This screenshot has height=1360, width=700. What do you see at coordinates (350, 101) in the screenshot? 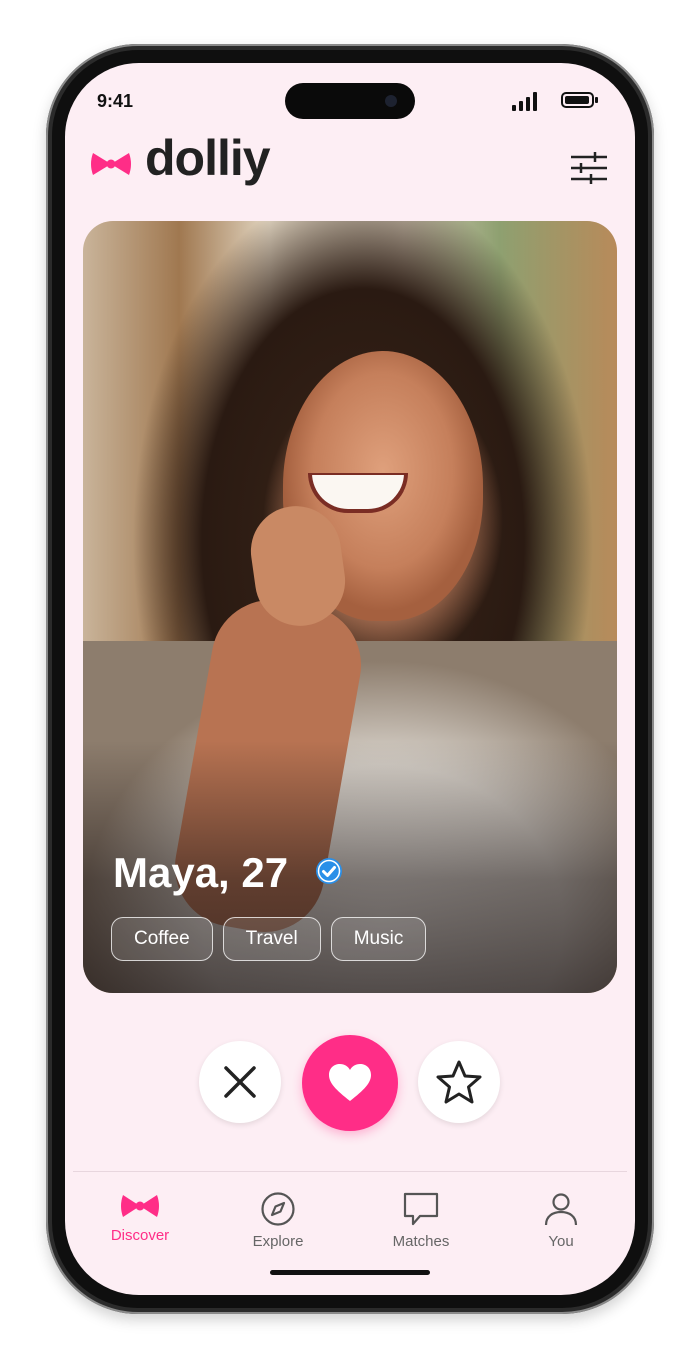
I see `dynamic-island` at bounding box center [350, 101].